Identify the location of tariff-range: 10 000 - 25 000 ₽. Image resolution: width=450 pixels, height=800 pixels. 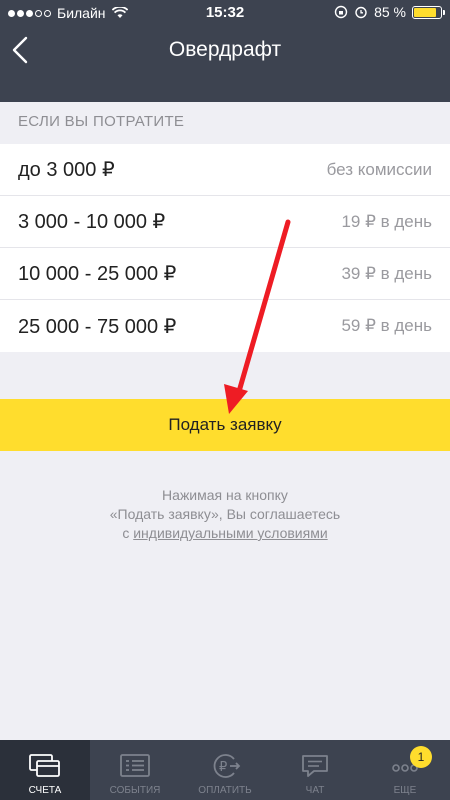
(97, 274).